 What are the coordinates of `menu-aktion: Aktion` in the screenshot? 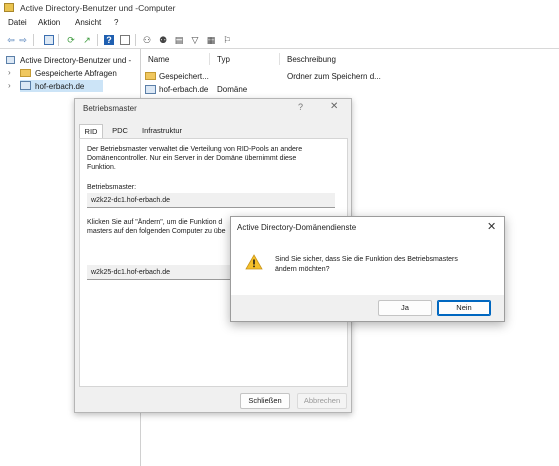 It's located at (49, 22).